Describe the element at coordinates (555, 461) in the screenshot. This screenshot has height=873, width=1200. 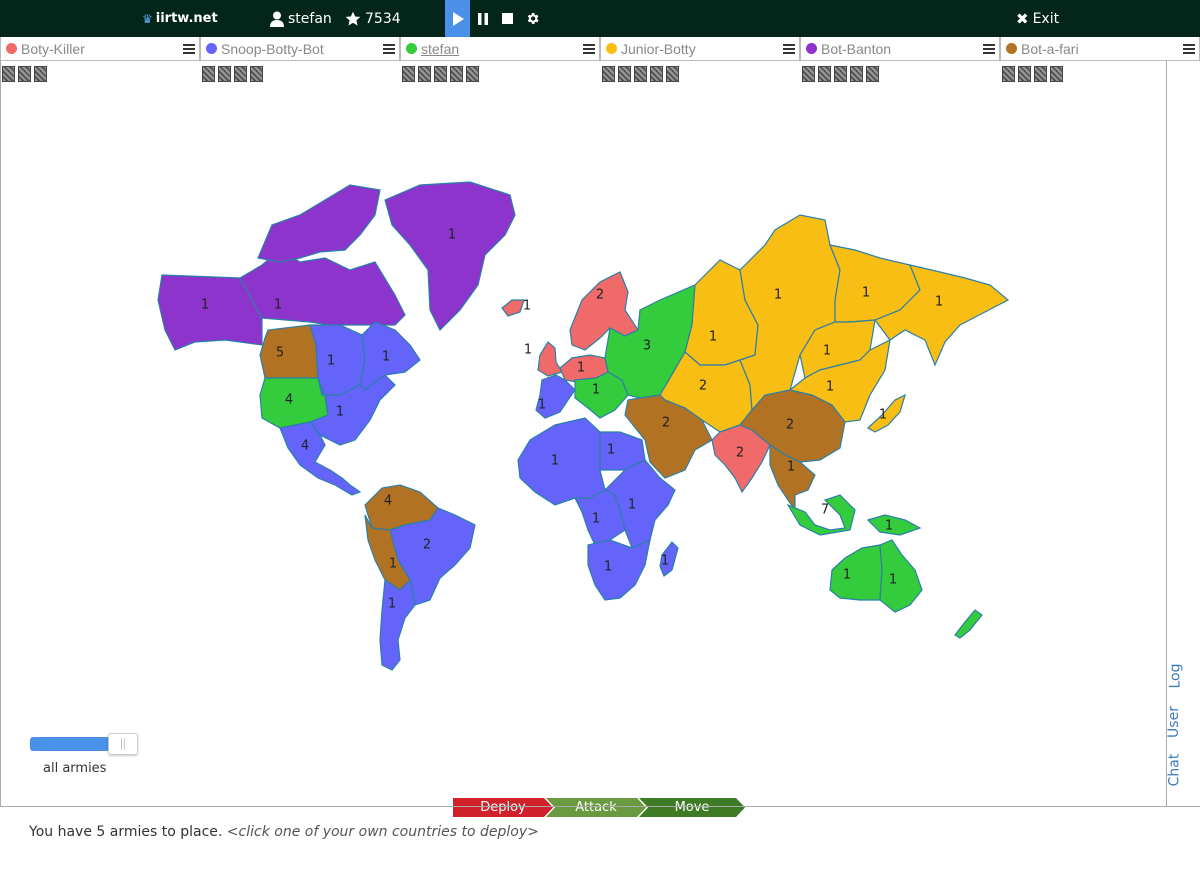
I see `army-count-north-africa: 1` at that location.